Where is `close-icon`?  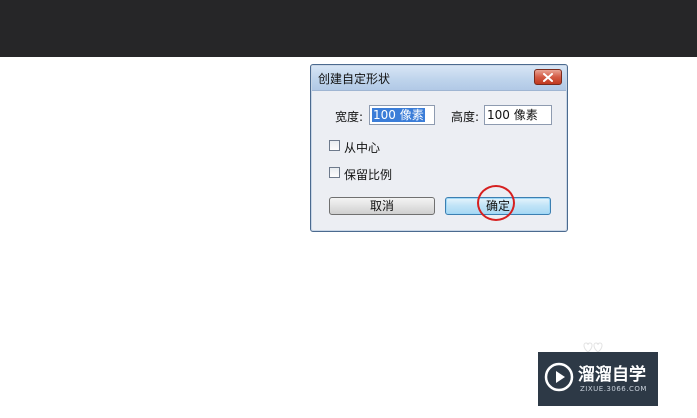
close-icon is located at coordinates (548, 77).